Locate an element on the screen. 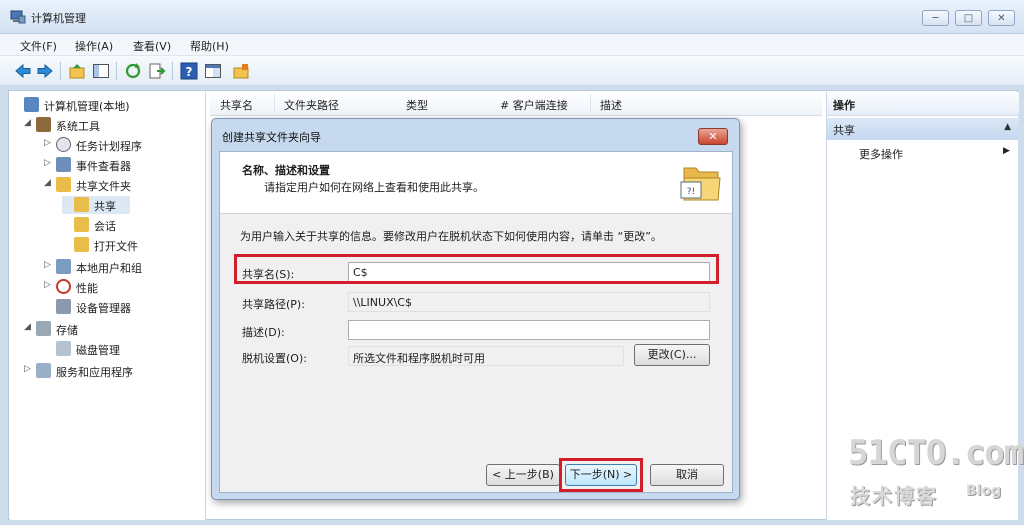  wizard-subheading: 请指定用户如何在网络上查看和使用此共享。 is located at coordinates (374, 187).